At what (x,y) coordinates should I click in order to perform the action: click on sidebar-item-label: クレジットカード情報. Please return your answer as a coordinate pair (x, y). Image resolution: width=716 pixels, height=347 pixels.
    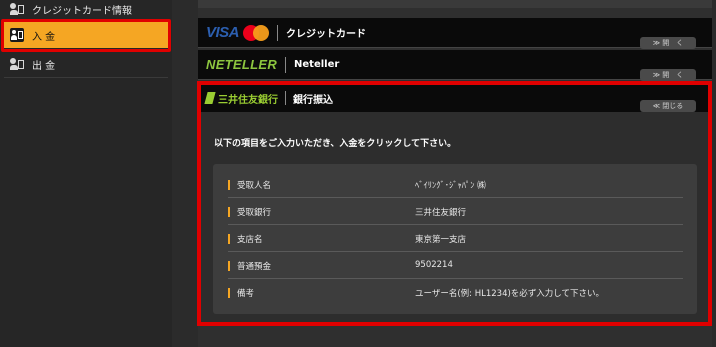
    Looking at the image, I should click on (82, 11).